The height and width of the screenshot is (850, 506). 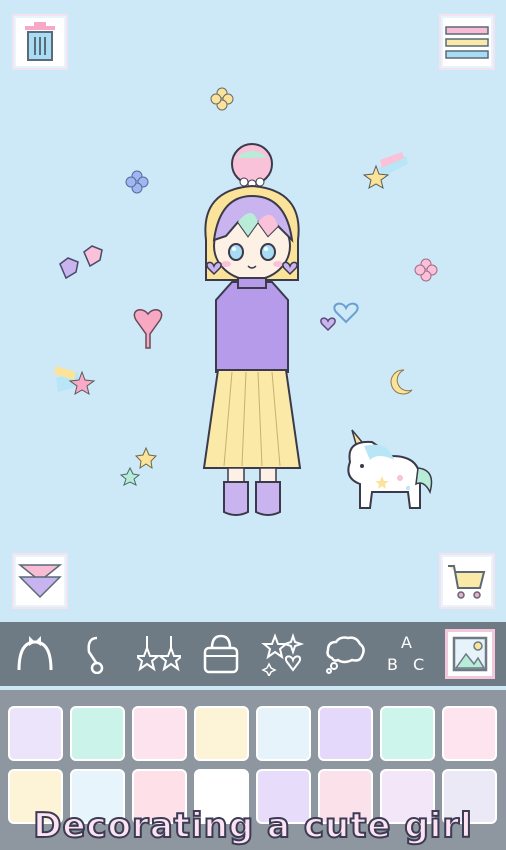 What do you see at coordinates (418, 664) in the screenshot?
I see `svg-text: C` at bounding box center [418, 664].